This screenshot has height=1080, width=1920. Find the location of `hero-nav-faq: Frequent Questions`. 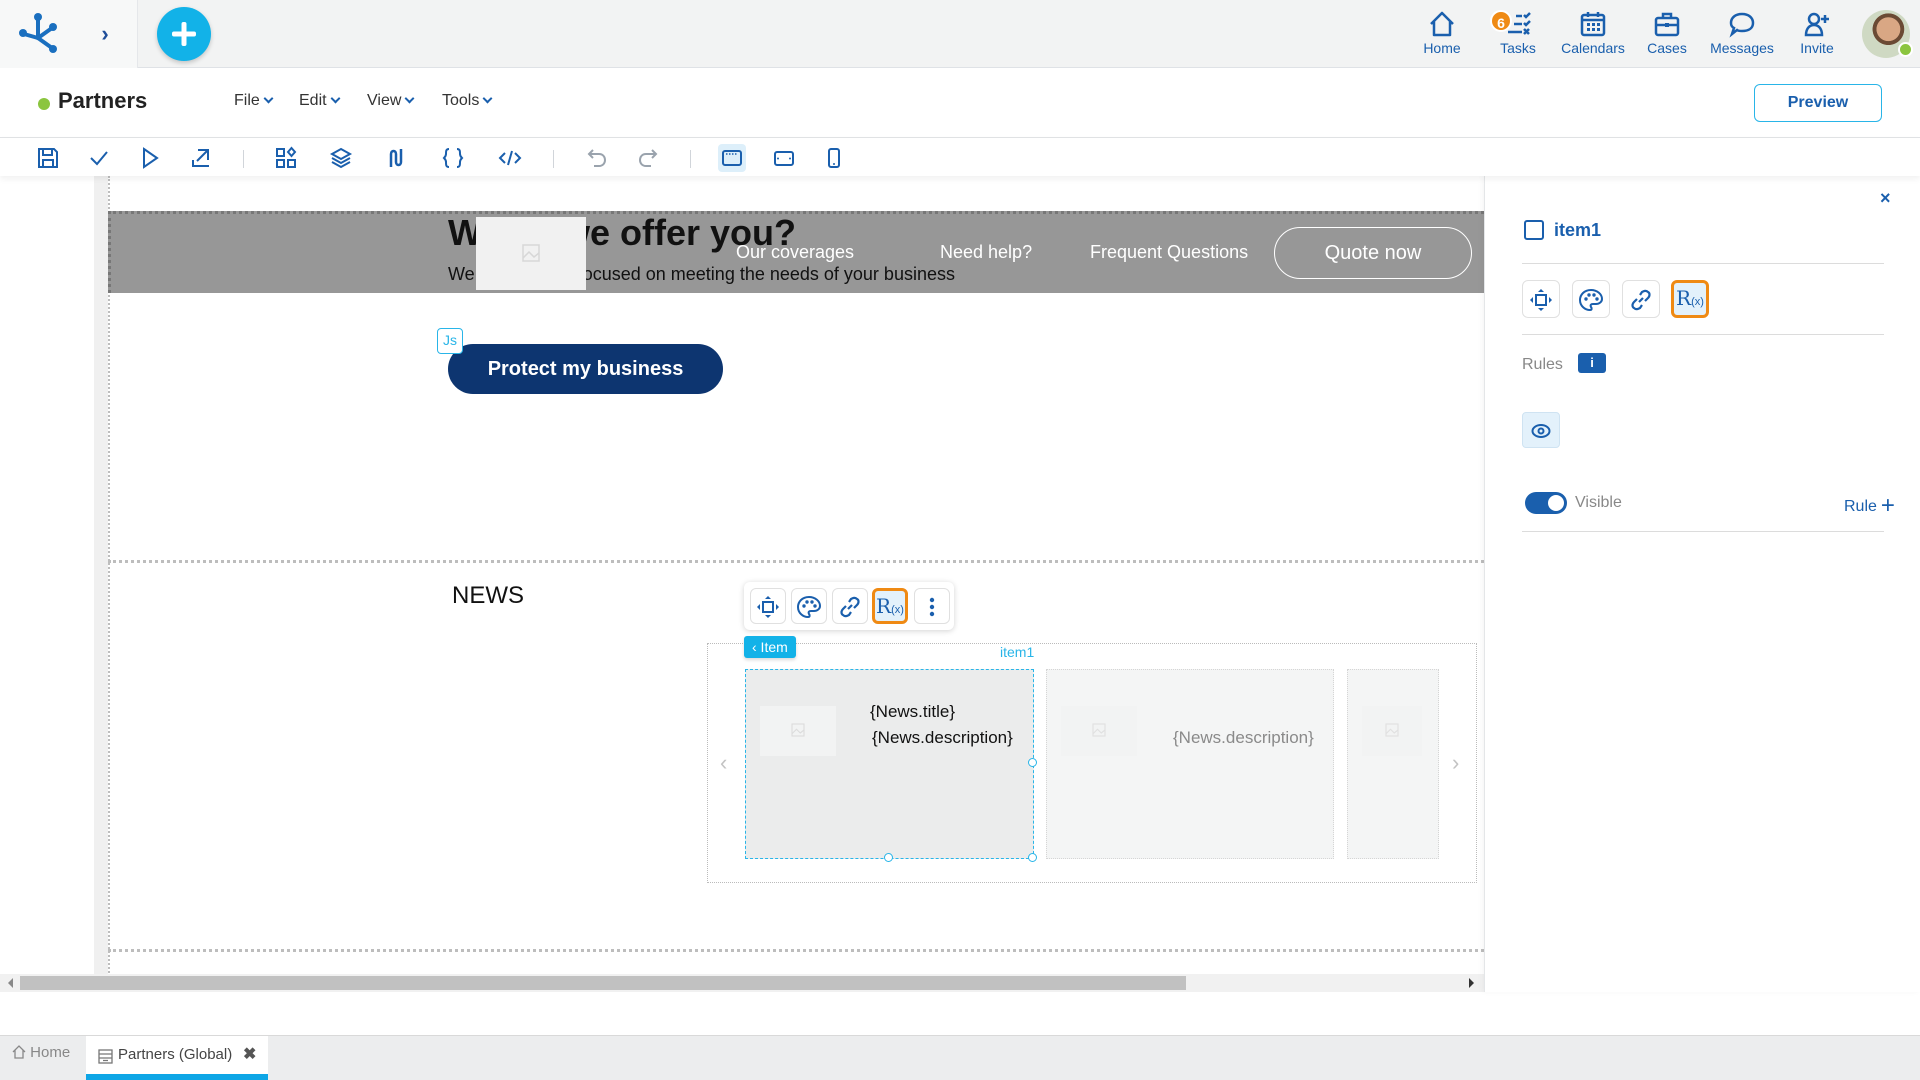

hero-nav-faq: Frequent Questions is located at coordinates (1169, 252).